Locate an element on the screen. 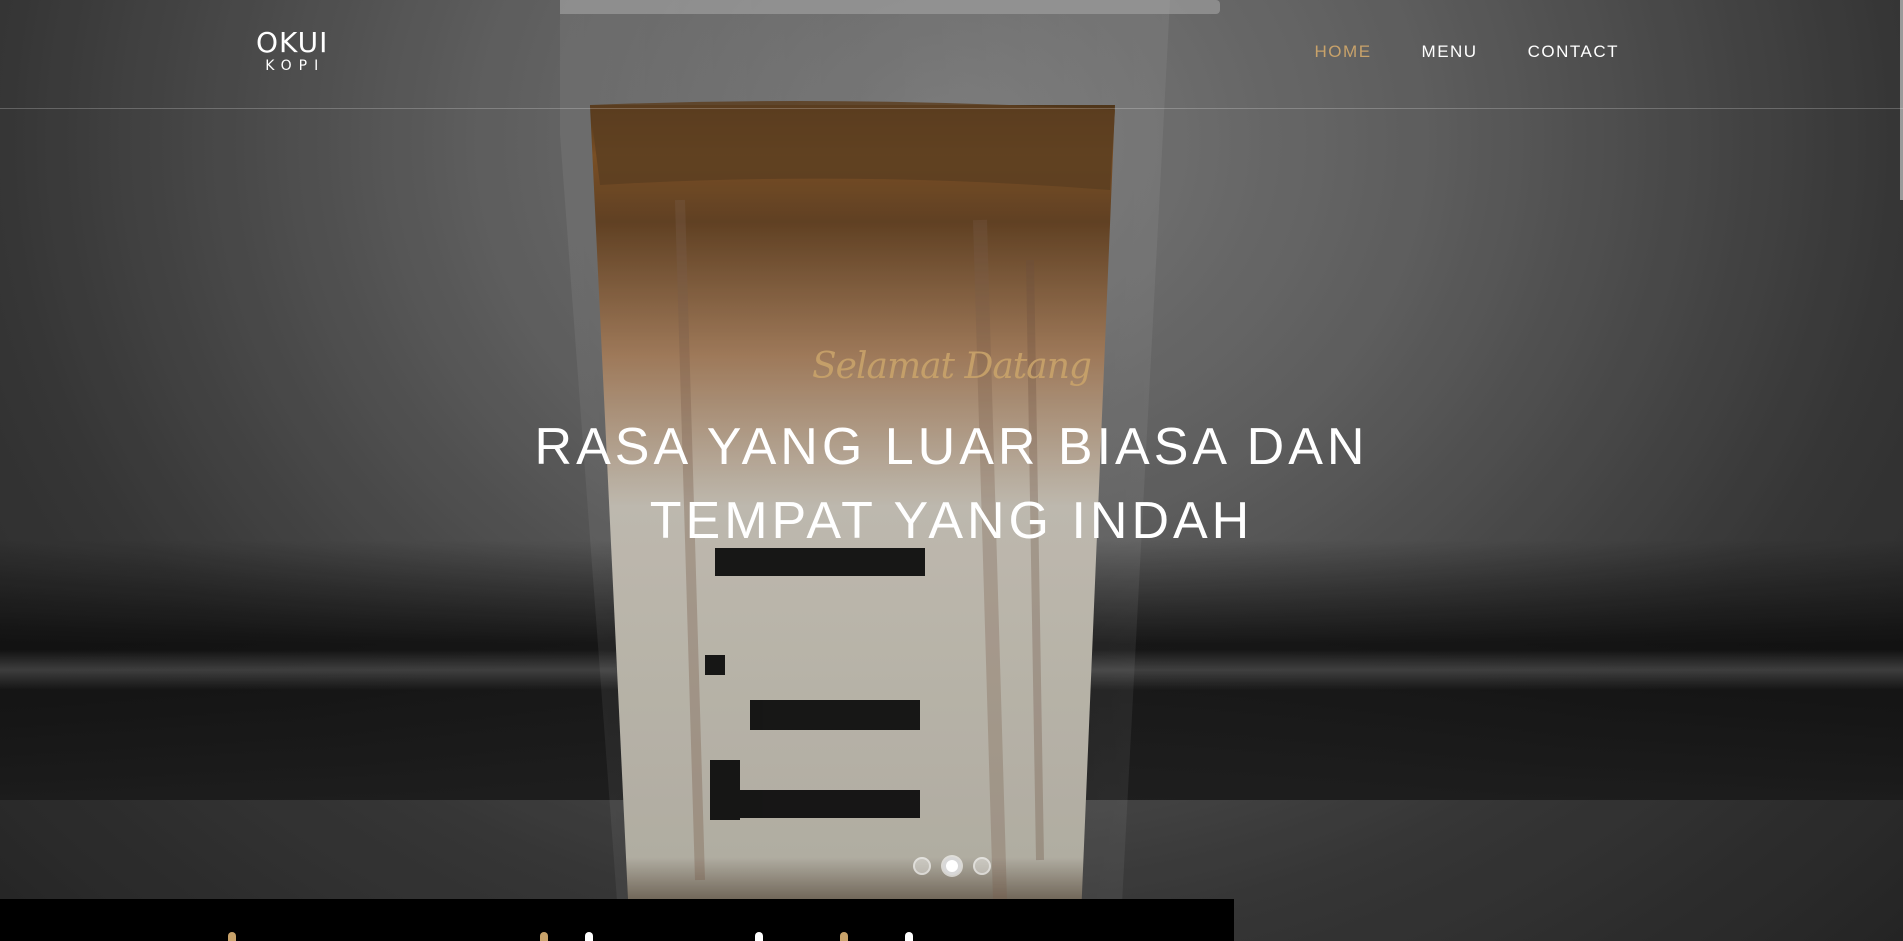 The image size is (1903, 941). nav-contact-link: CONTACT is located at coordinates (1573, 52).